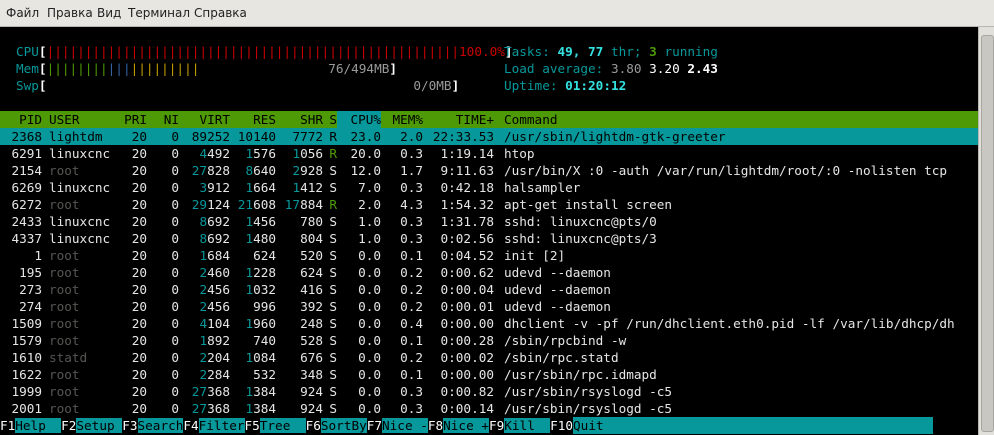 The image size is (994, 435). What do you see at coordinates (369, 204) in the screenshot?
I see `cell-cpu: 2.0` at bounding box center [369, 204].